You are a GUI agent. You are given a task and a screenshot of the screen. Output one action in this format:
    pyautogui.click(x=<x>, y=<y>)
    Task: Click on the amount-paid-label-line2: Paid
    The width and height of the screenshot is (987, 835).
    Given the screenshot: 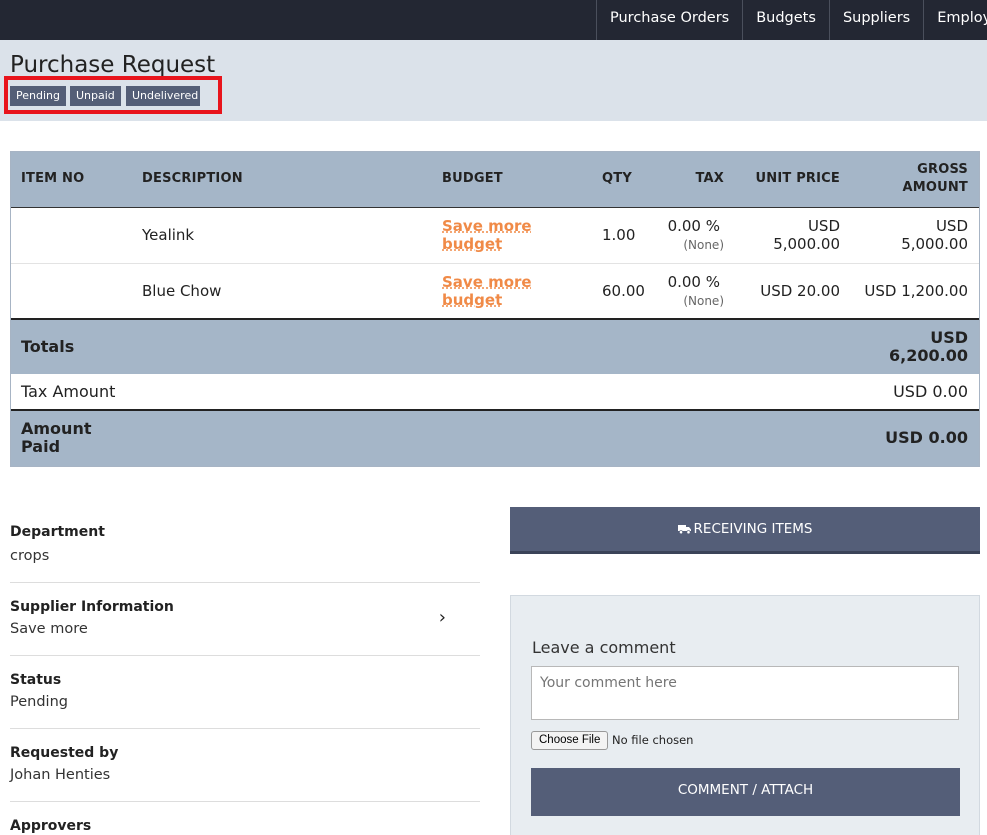 What is the action you would take?
    pyautogui.click(x=41, y=446)
    